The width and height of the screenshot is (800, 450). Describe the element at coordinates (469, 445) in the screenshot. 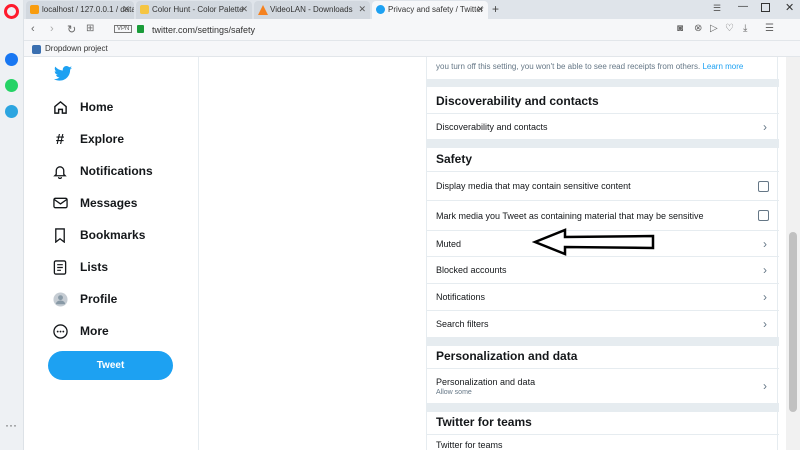

I see `row-label: Twitter for teams` at that location.